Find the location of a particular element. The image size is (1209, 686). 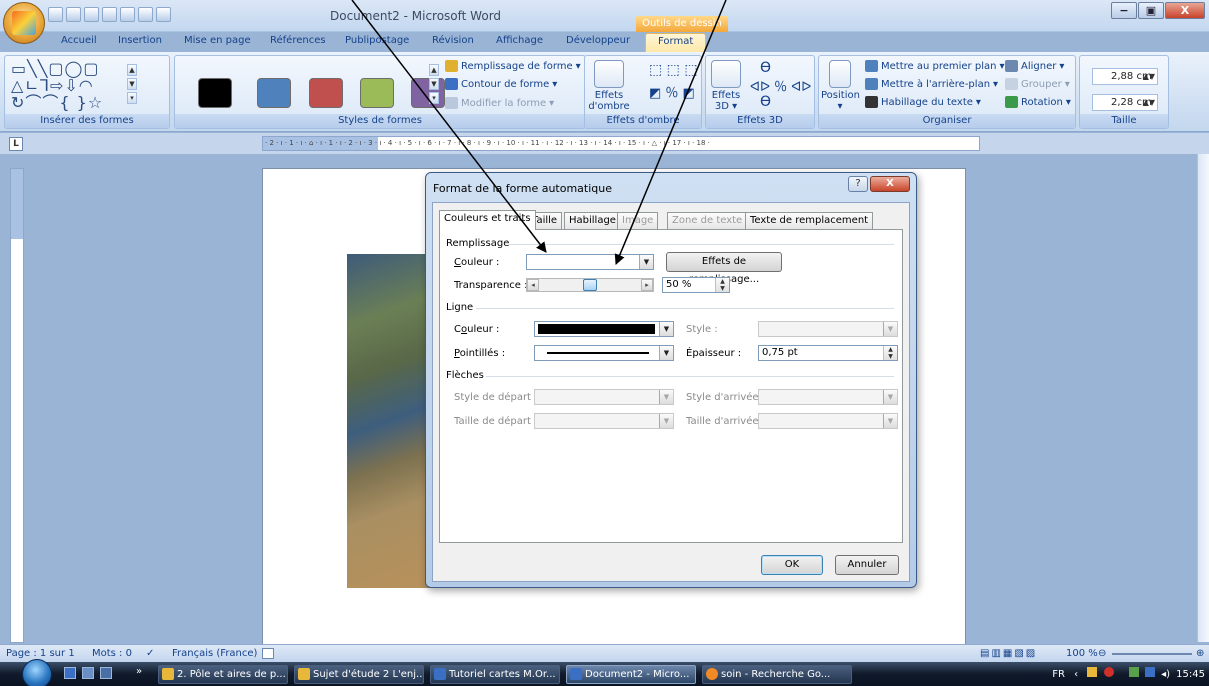

zoom-level: 100 % is located at coordinates (1082, 653).